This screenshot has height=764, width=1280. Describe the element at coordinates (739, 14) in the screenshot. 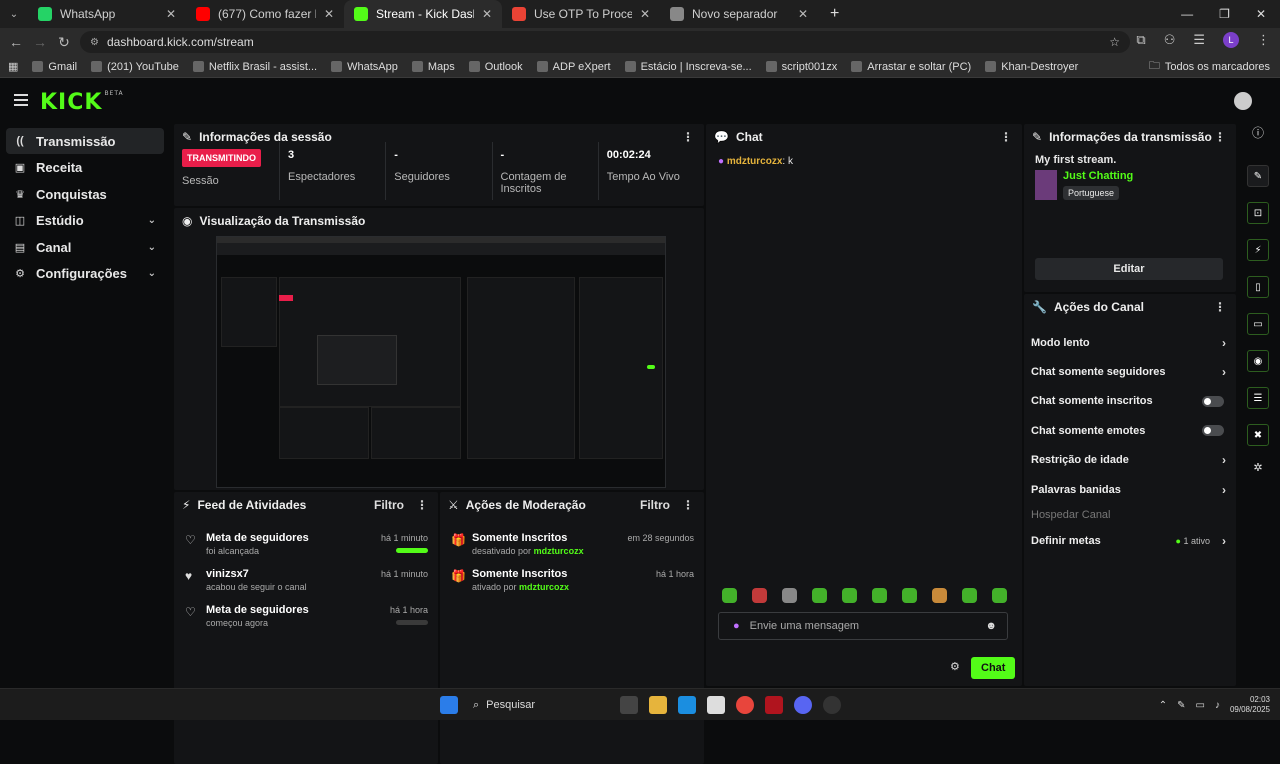

I see `browser-tab: Novo separador ✕` at that location.